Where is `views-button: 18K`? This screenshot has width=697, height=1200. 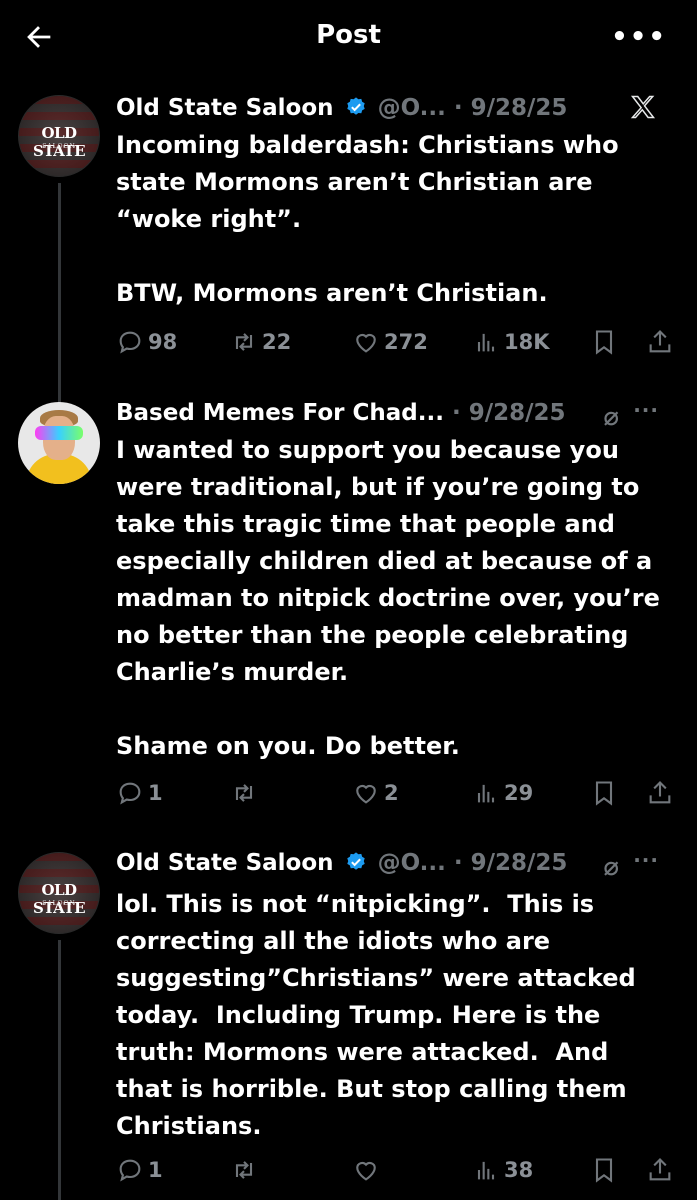
views-button: 18K is located at coordinates (511, 342).